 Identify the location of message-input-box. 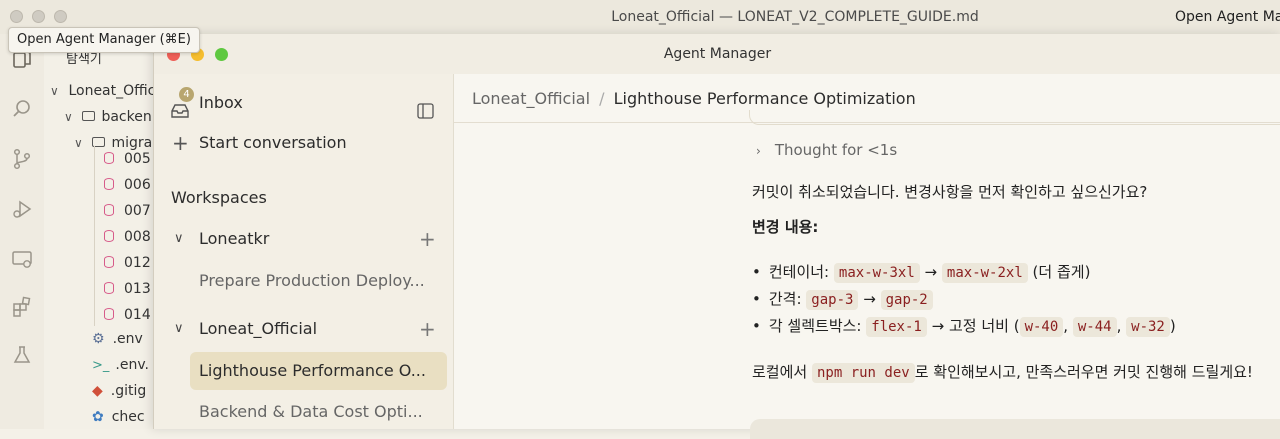
(1015, 429).